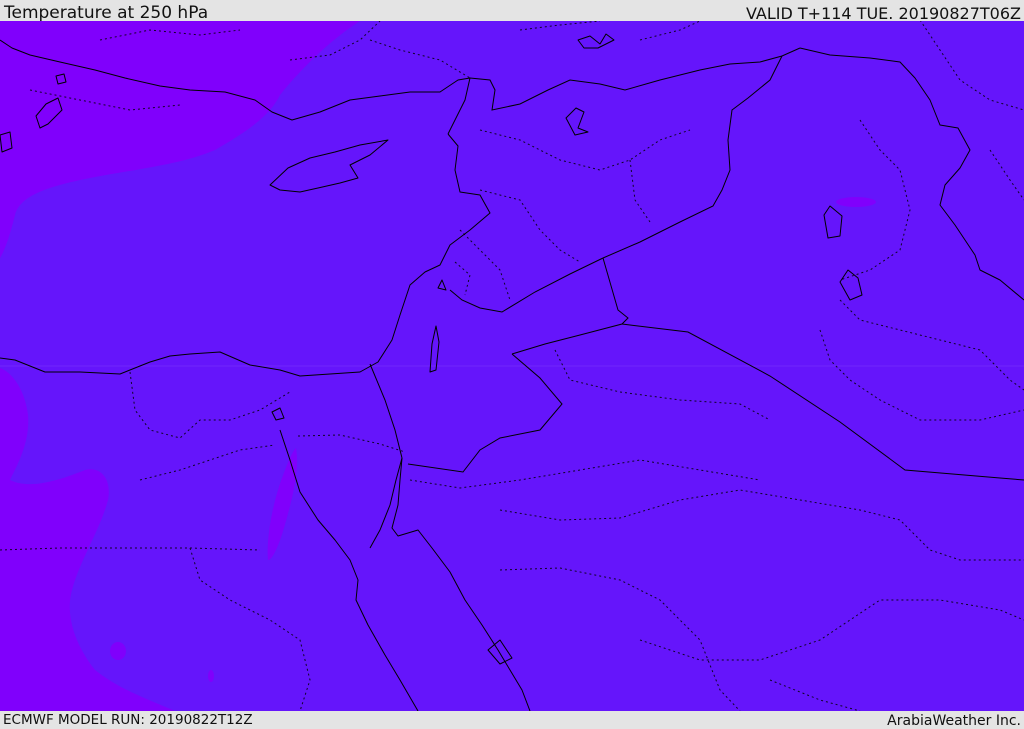 This screenshot has width=1024, height=729. What do you see at coordinates (128, 720) in the screenshot?
I see `model-run: ECMWF MODEL RUN: 20190822T12Z` at bounding box center [128, 720].